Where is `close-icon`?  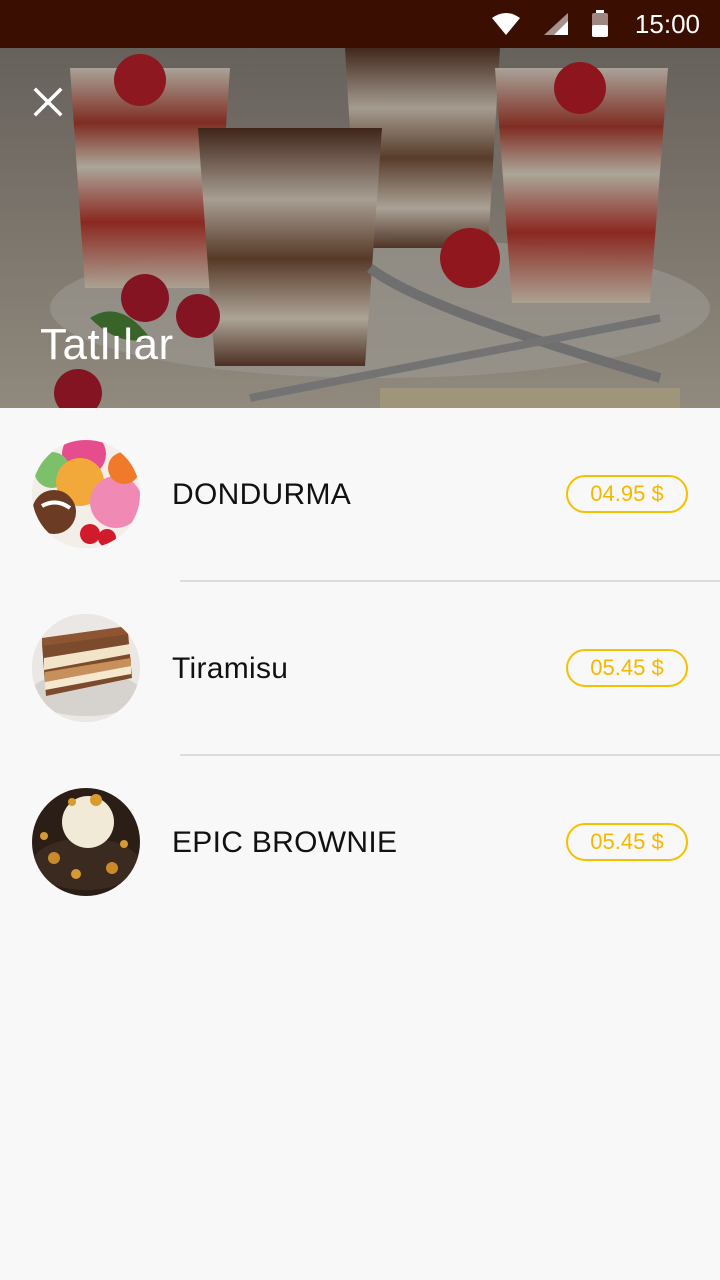 close-icon is located at coordinates (48, 104).